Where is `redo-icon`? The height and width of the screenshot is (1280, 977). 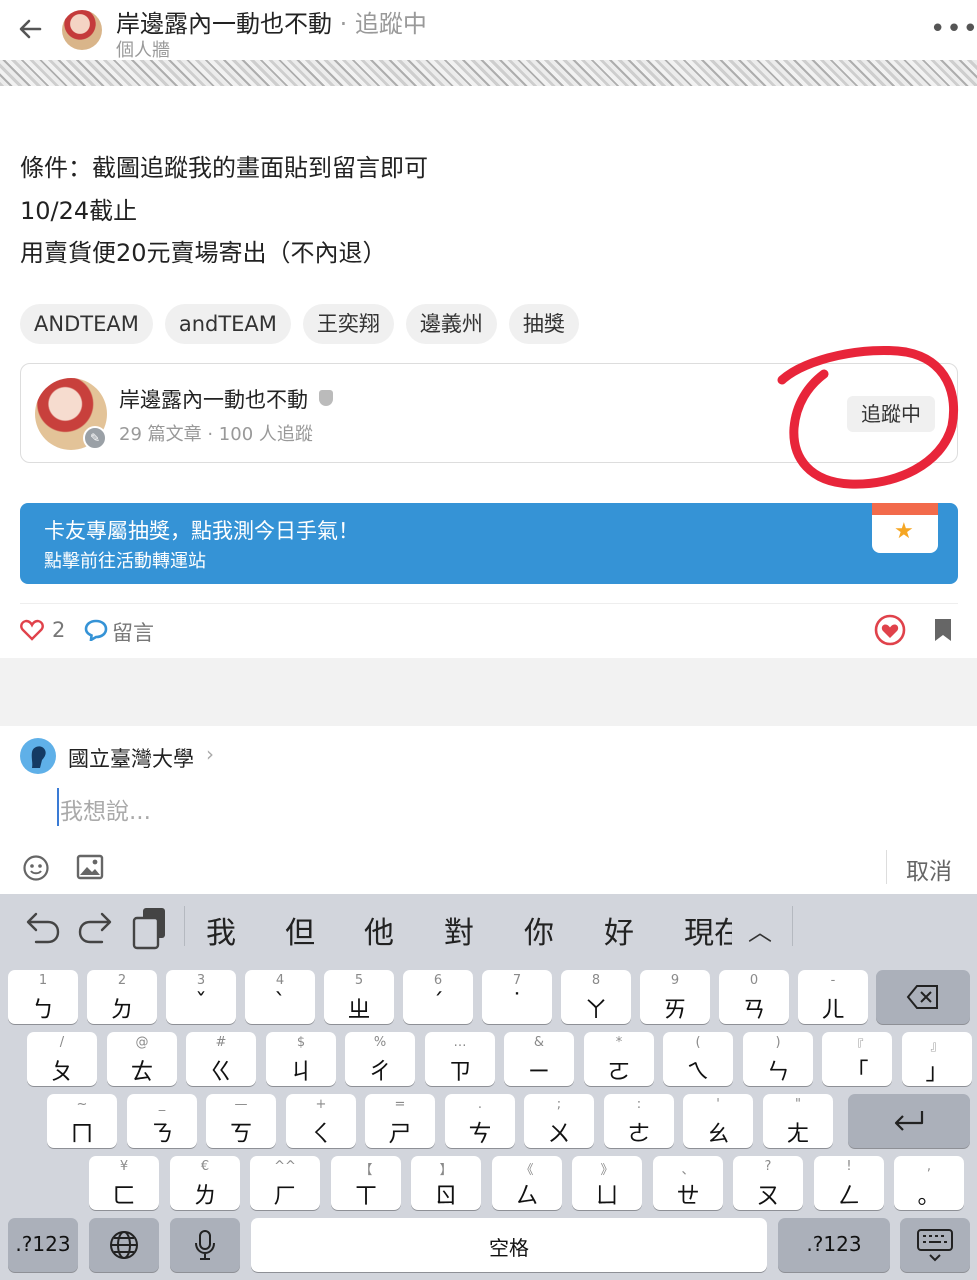
redo-icon is located at coordinates (96, 928).